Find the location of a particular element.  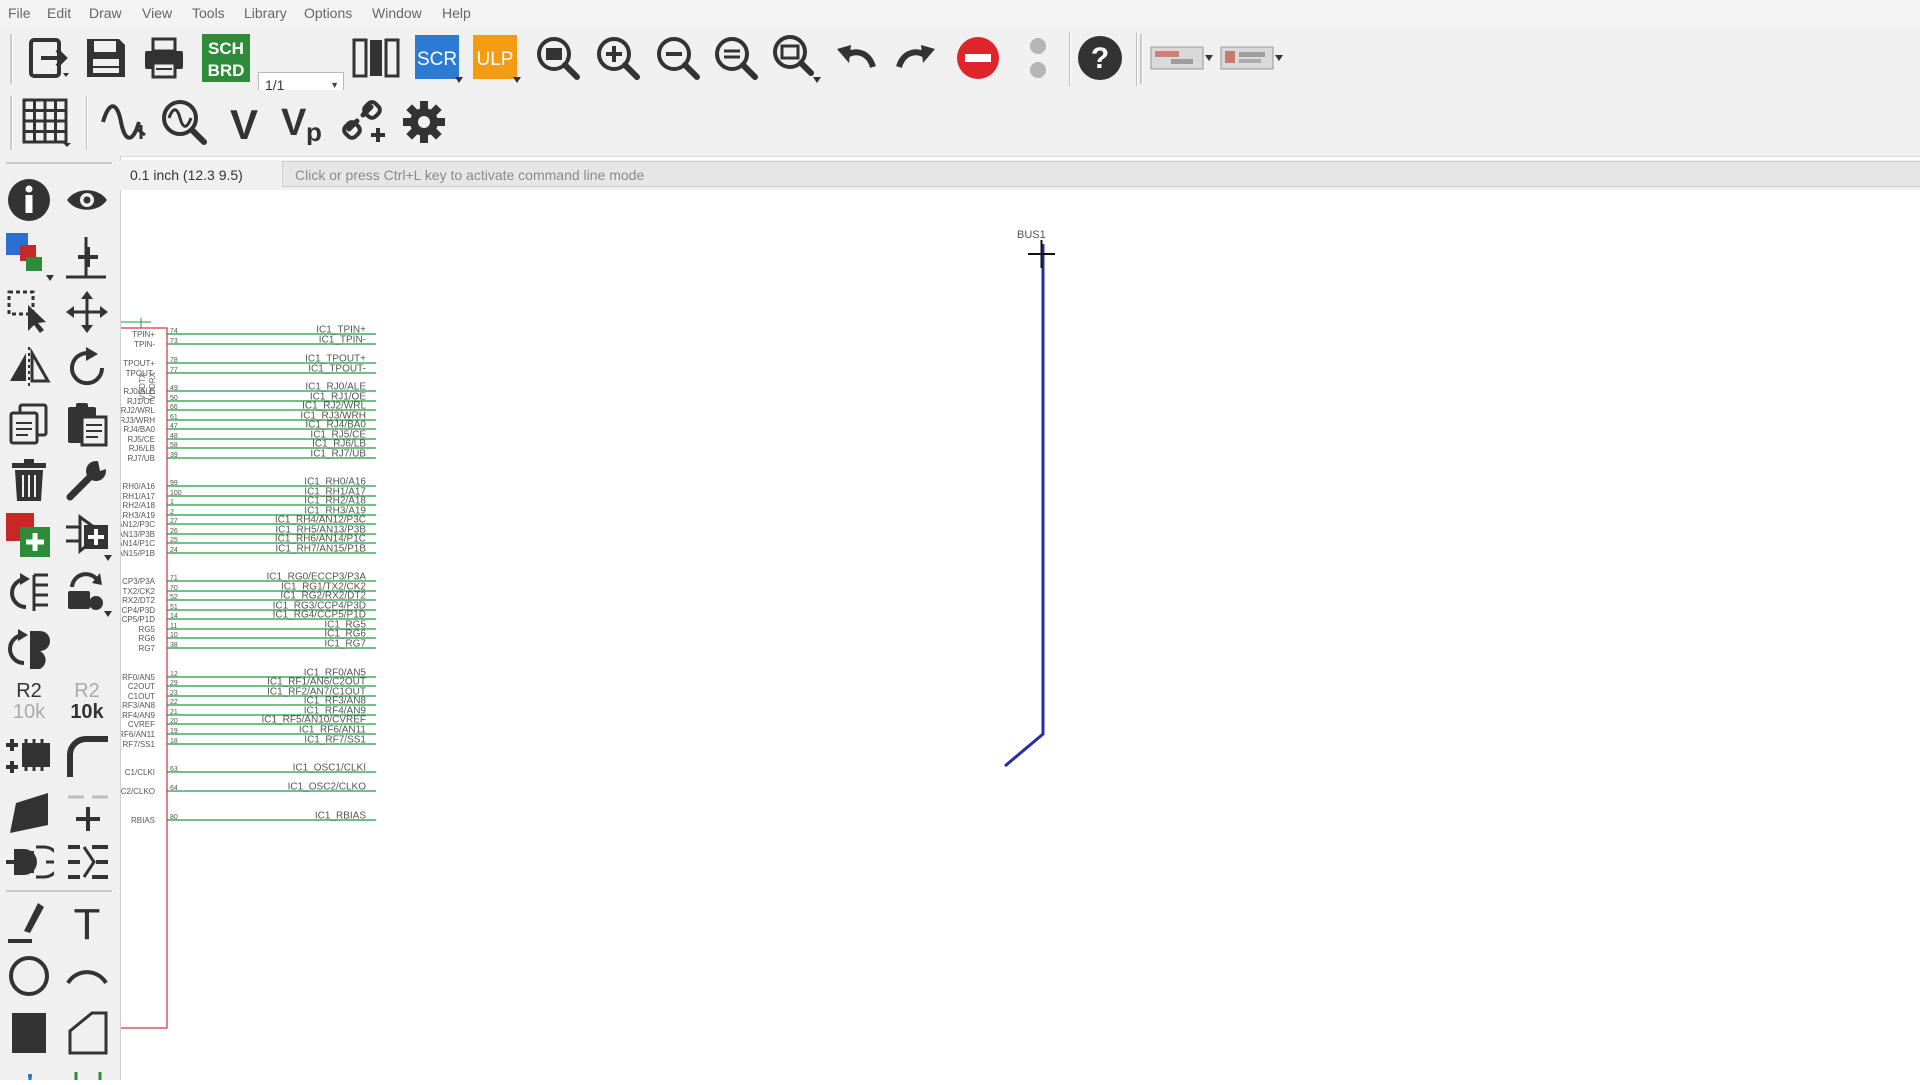

zoom-out-button is located at coordinates (678, 58).